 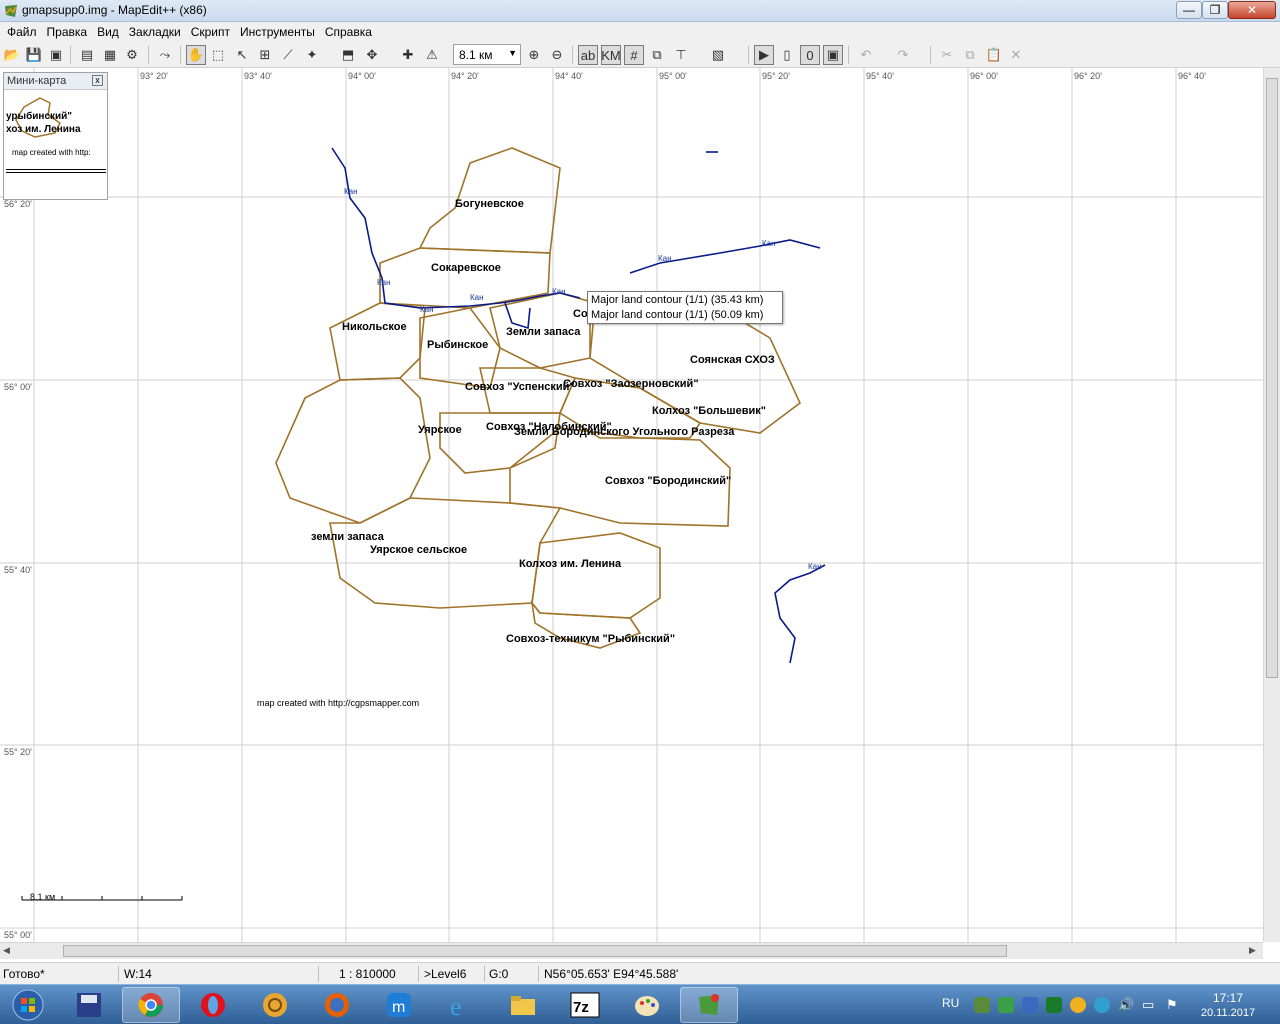 What do you see at coordinates (866, 55) in the screenshot?
I see `undo-icon: ↶` at bounding box center [866, 55].